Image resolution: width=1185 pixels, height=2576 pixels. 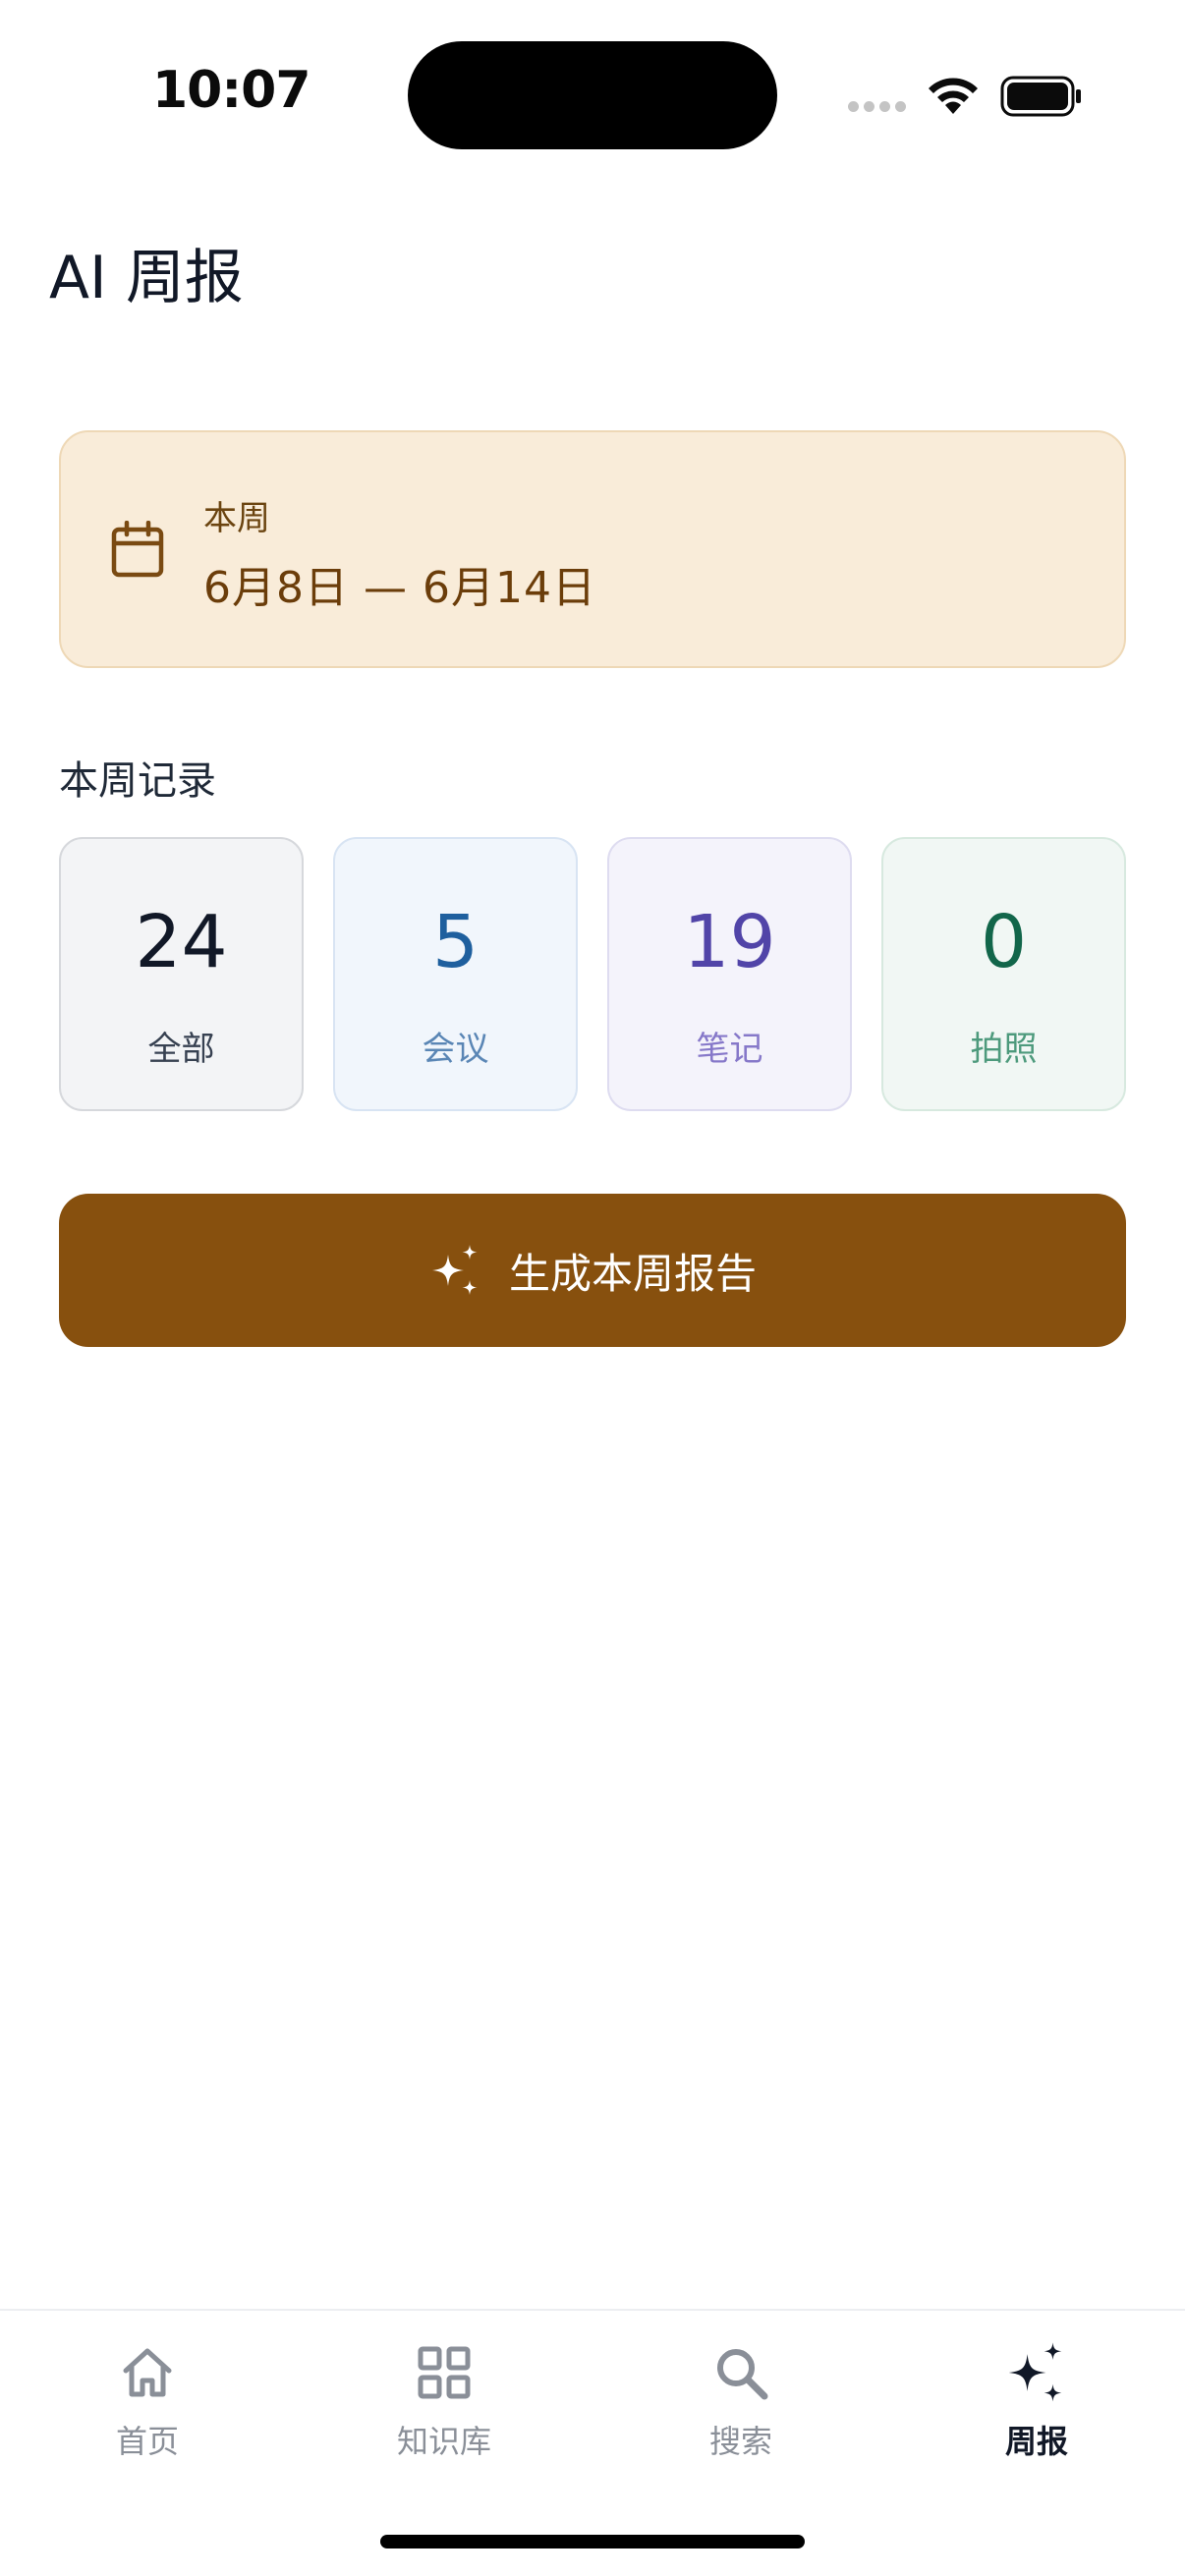 I want to click on home-icon, so click(x=148, y=2372).